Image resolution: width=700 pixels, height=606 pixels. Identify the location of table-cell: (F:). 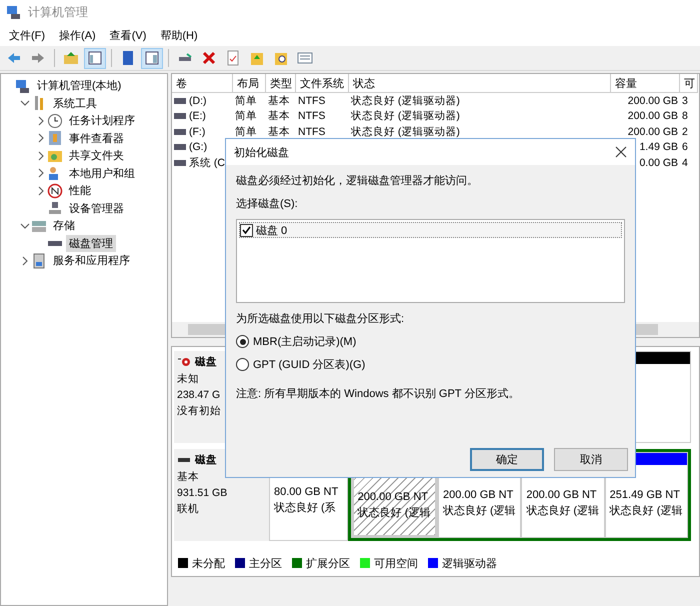
(197, 132).